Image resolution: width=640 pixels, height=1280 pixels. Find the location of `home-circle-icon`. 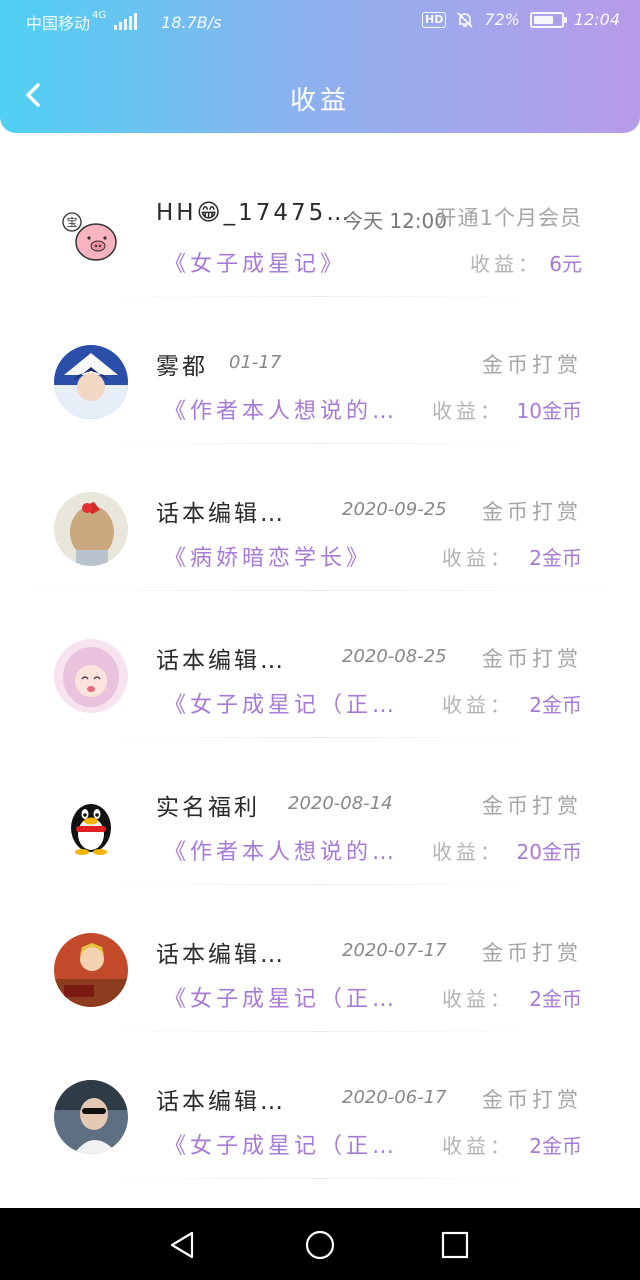

home-circle-icon is located at coordinates (320, 1245).